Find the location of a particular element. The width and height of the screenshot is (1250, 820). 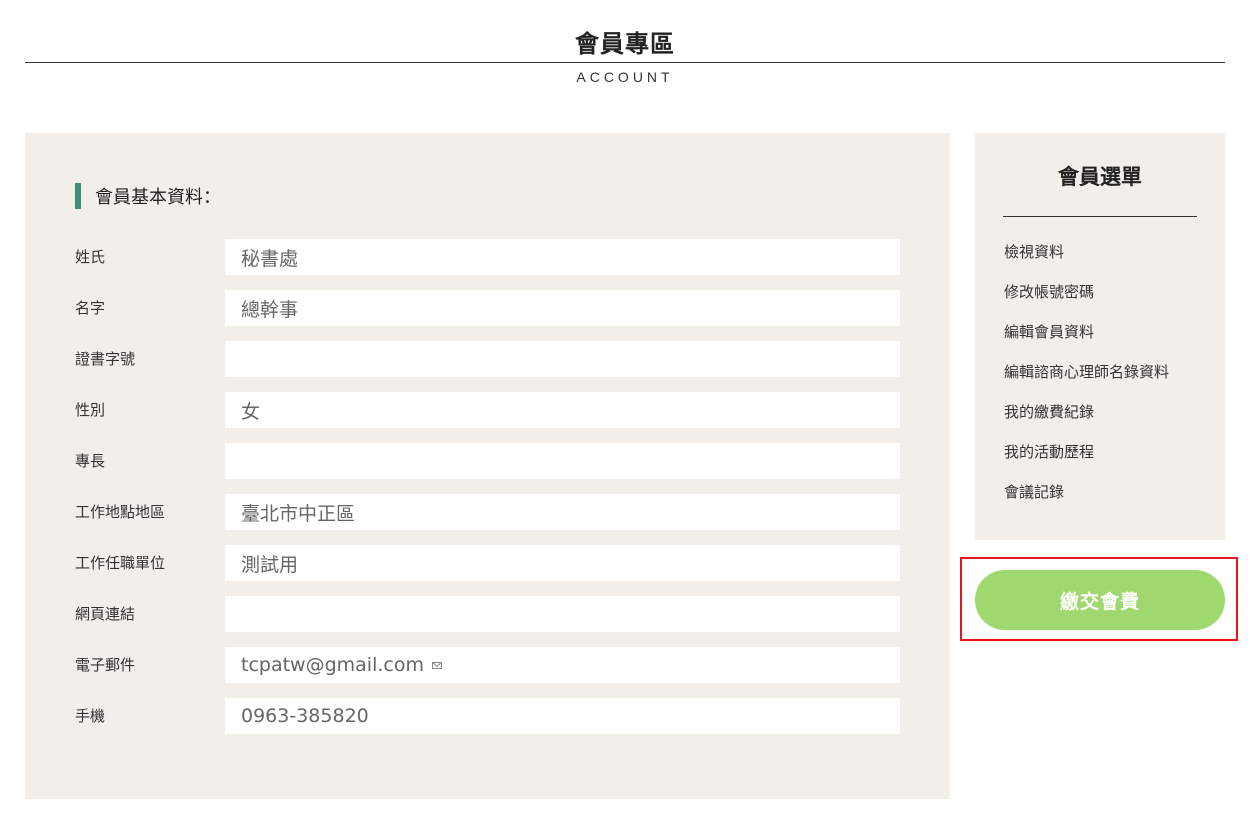

title-divider is located at coordinates (625, 62).